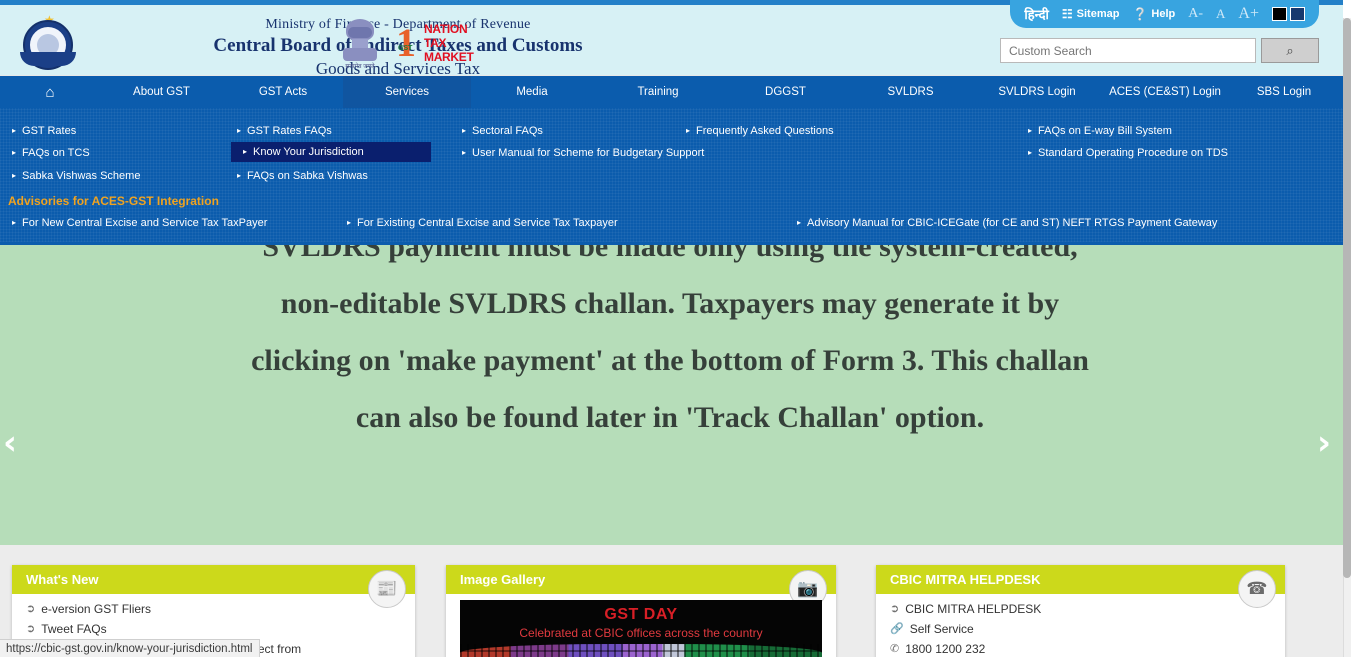 This screenshot has width=1351, height=657. I want to click on gallery-caption-title: GST DAY, so click(641, 614).